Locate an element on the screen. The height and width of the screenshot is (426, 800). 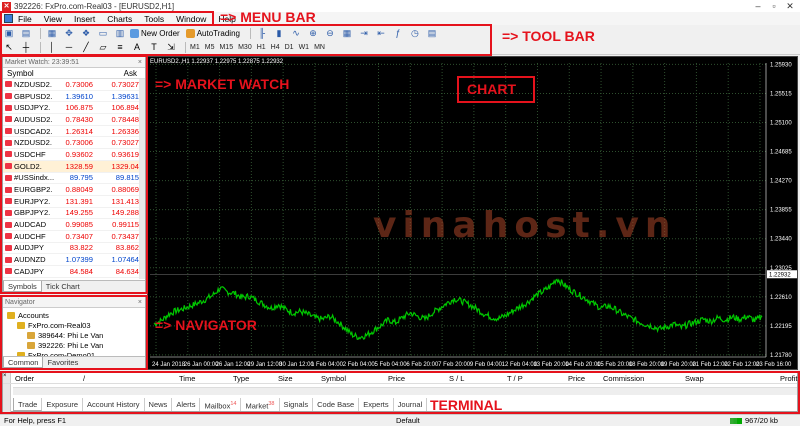
status-traffic-text: 967/20 kb is located at coordinates (761, 420).